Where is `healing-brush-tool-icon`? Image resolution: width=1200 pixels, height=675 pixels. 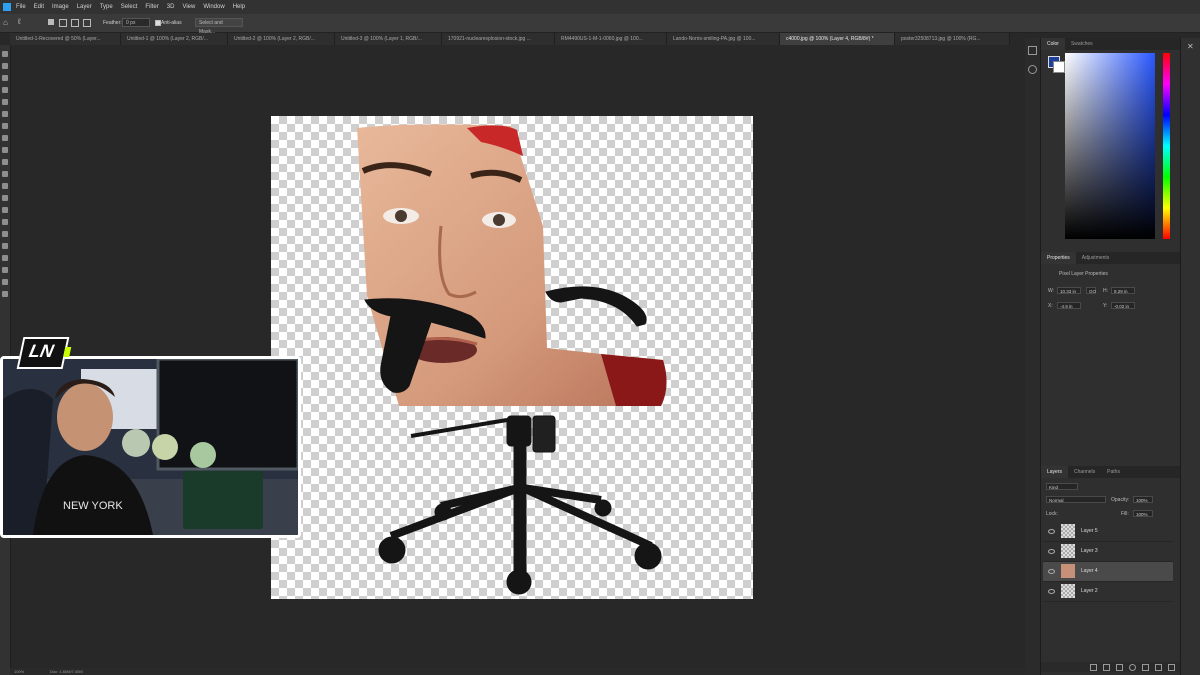
healing-brush-tool-icon is located at coordinates (5, 126).